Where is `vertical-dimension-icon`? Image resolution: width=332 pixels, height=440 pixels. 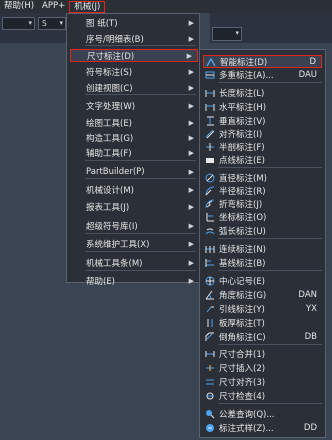 vertical-dimension-icon is located at coordinates (209, 121).